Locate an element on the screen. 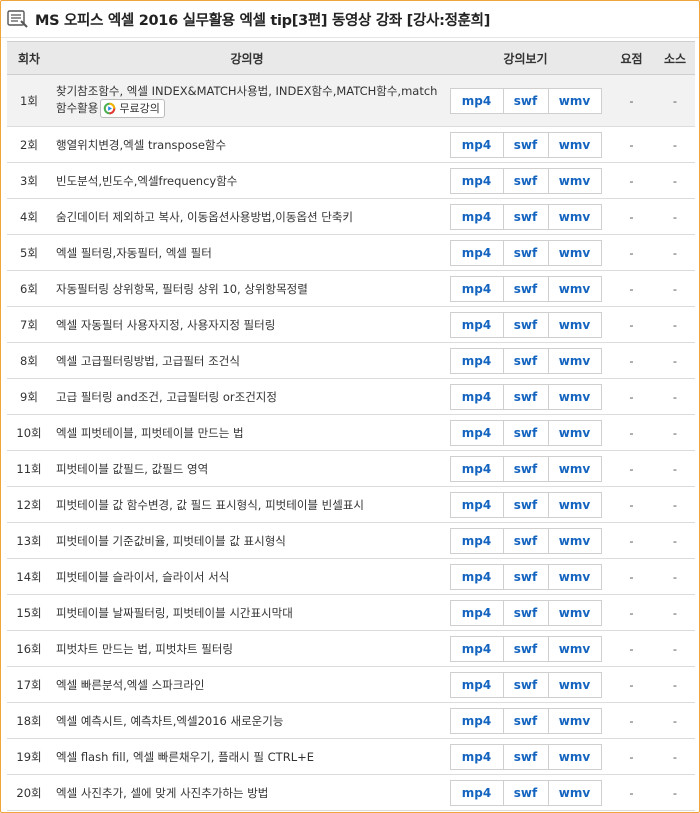 This screenshot has width=700, height=813. lecture-number: 20회 is located at coordinates (29, 792).